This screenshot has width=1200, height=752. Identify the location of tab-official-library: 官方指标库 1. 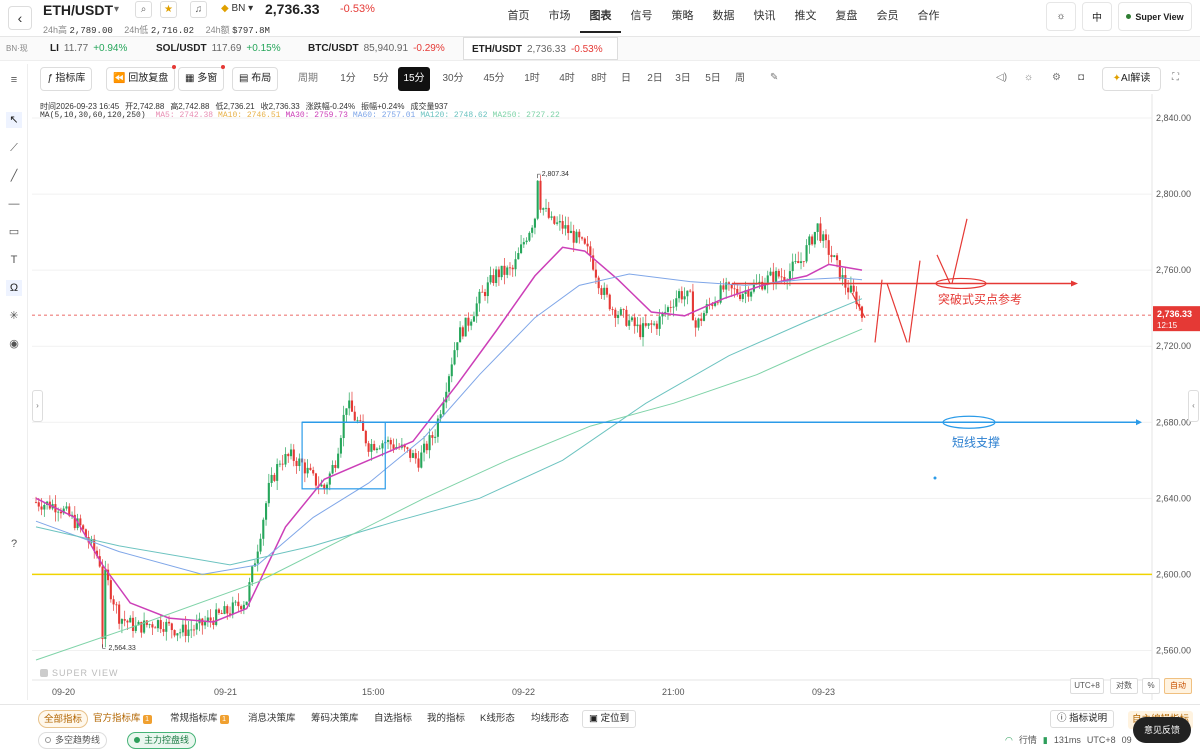
(122, 719).